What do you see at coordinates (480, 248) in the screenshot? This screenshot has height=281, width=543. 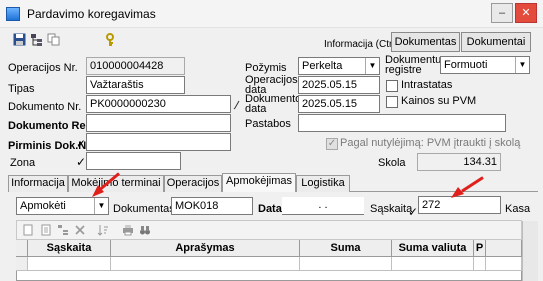 I see `grid-header-p: P` at bounding box center [480, 248].